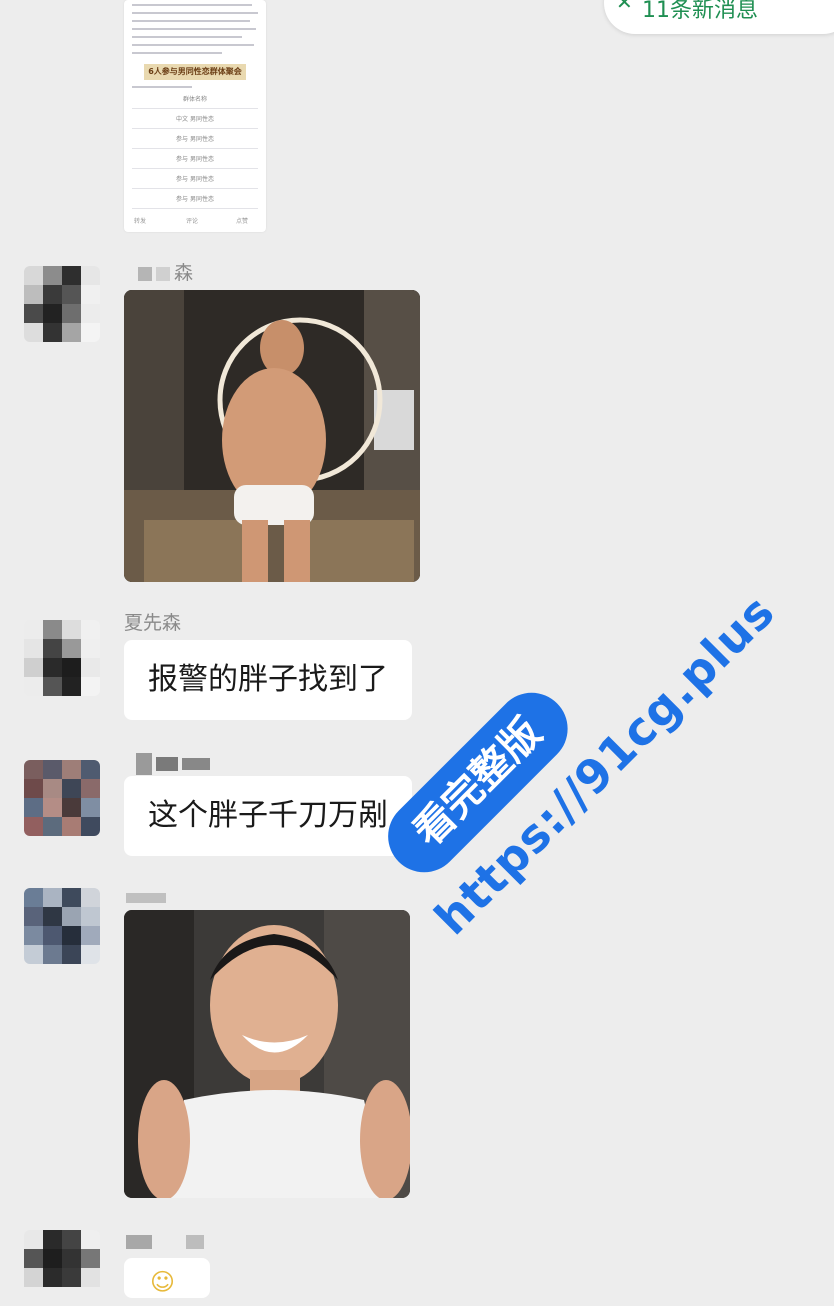  I want to click on emoji-icon: ☺, so click(163, 1282).